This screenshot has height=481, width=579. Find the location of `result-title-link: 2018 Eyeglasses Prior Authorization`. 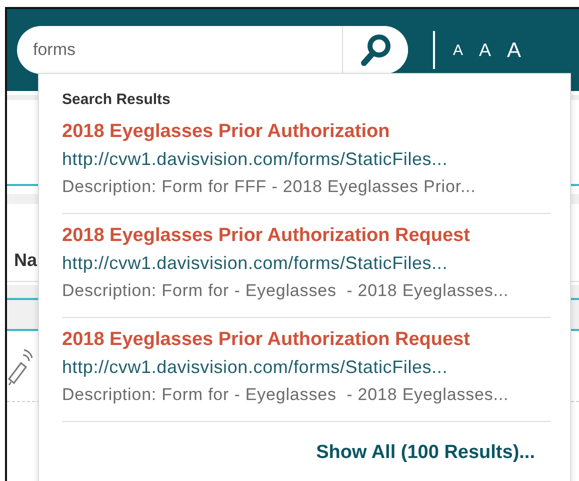

result-title-link: 2018 Eyeglasses Prior Authorization is located at coordinates (226, 131).